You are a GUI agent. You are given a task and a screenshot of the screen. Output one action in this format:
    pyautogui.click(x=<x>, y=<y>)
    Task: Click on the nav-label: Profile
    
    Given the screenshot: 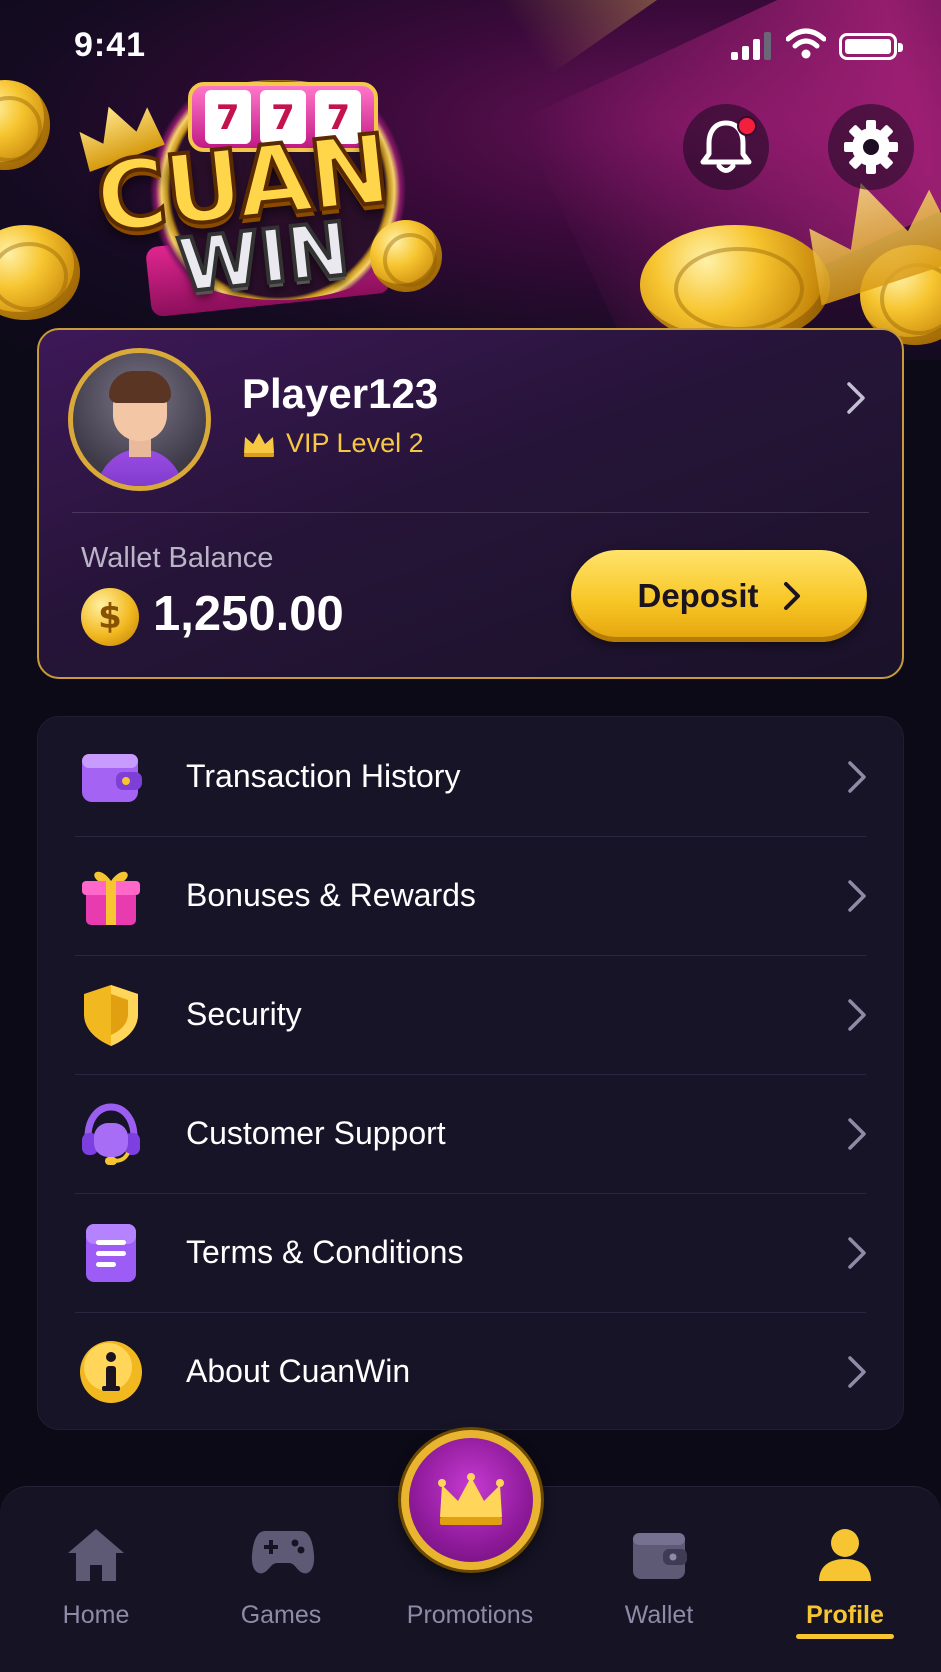 What is the action you would take?
    pyautogui.click(x=845, y=1615)
    